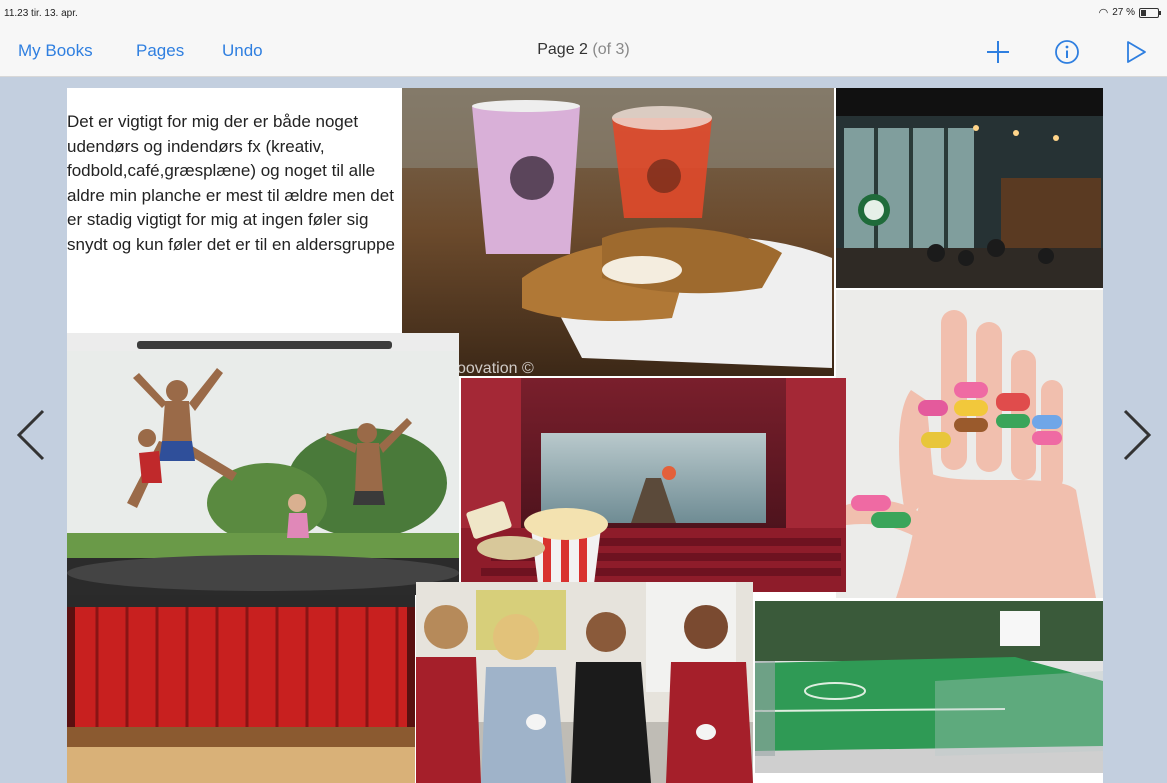  I want to click on wifi-icon: ◠, so click(1103, 13).